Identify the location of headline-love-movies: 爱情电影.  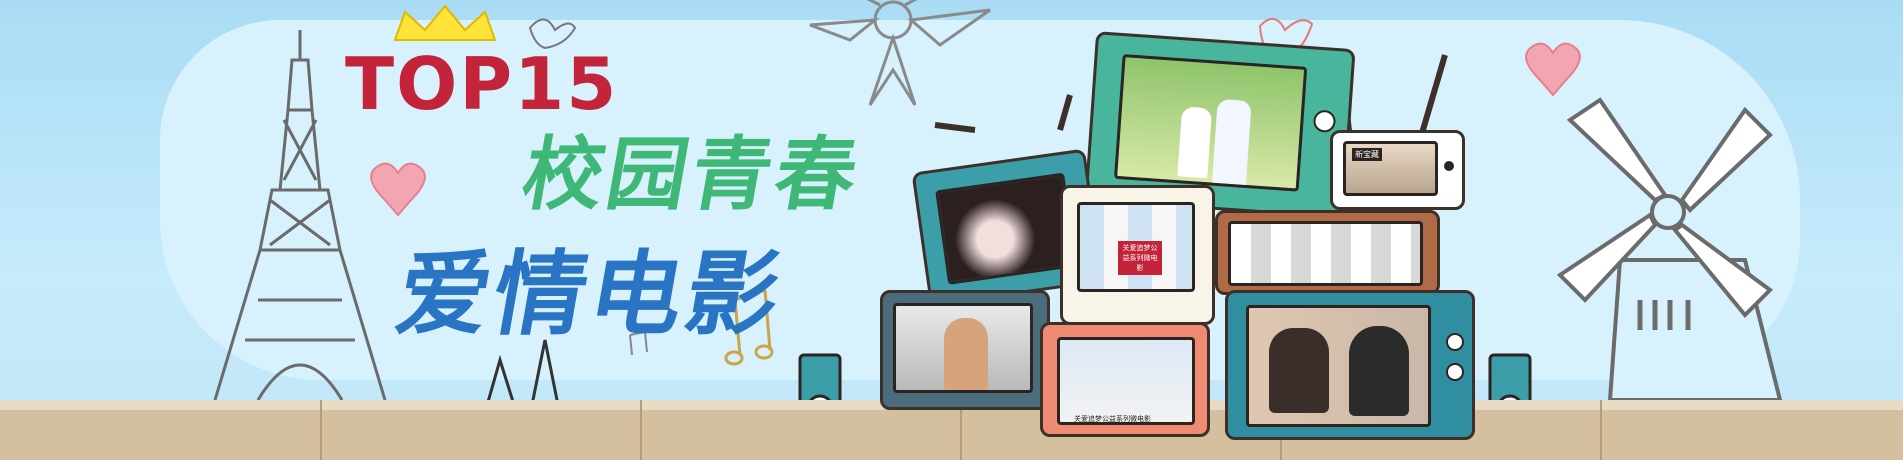
(591, 294).